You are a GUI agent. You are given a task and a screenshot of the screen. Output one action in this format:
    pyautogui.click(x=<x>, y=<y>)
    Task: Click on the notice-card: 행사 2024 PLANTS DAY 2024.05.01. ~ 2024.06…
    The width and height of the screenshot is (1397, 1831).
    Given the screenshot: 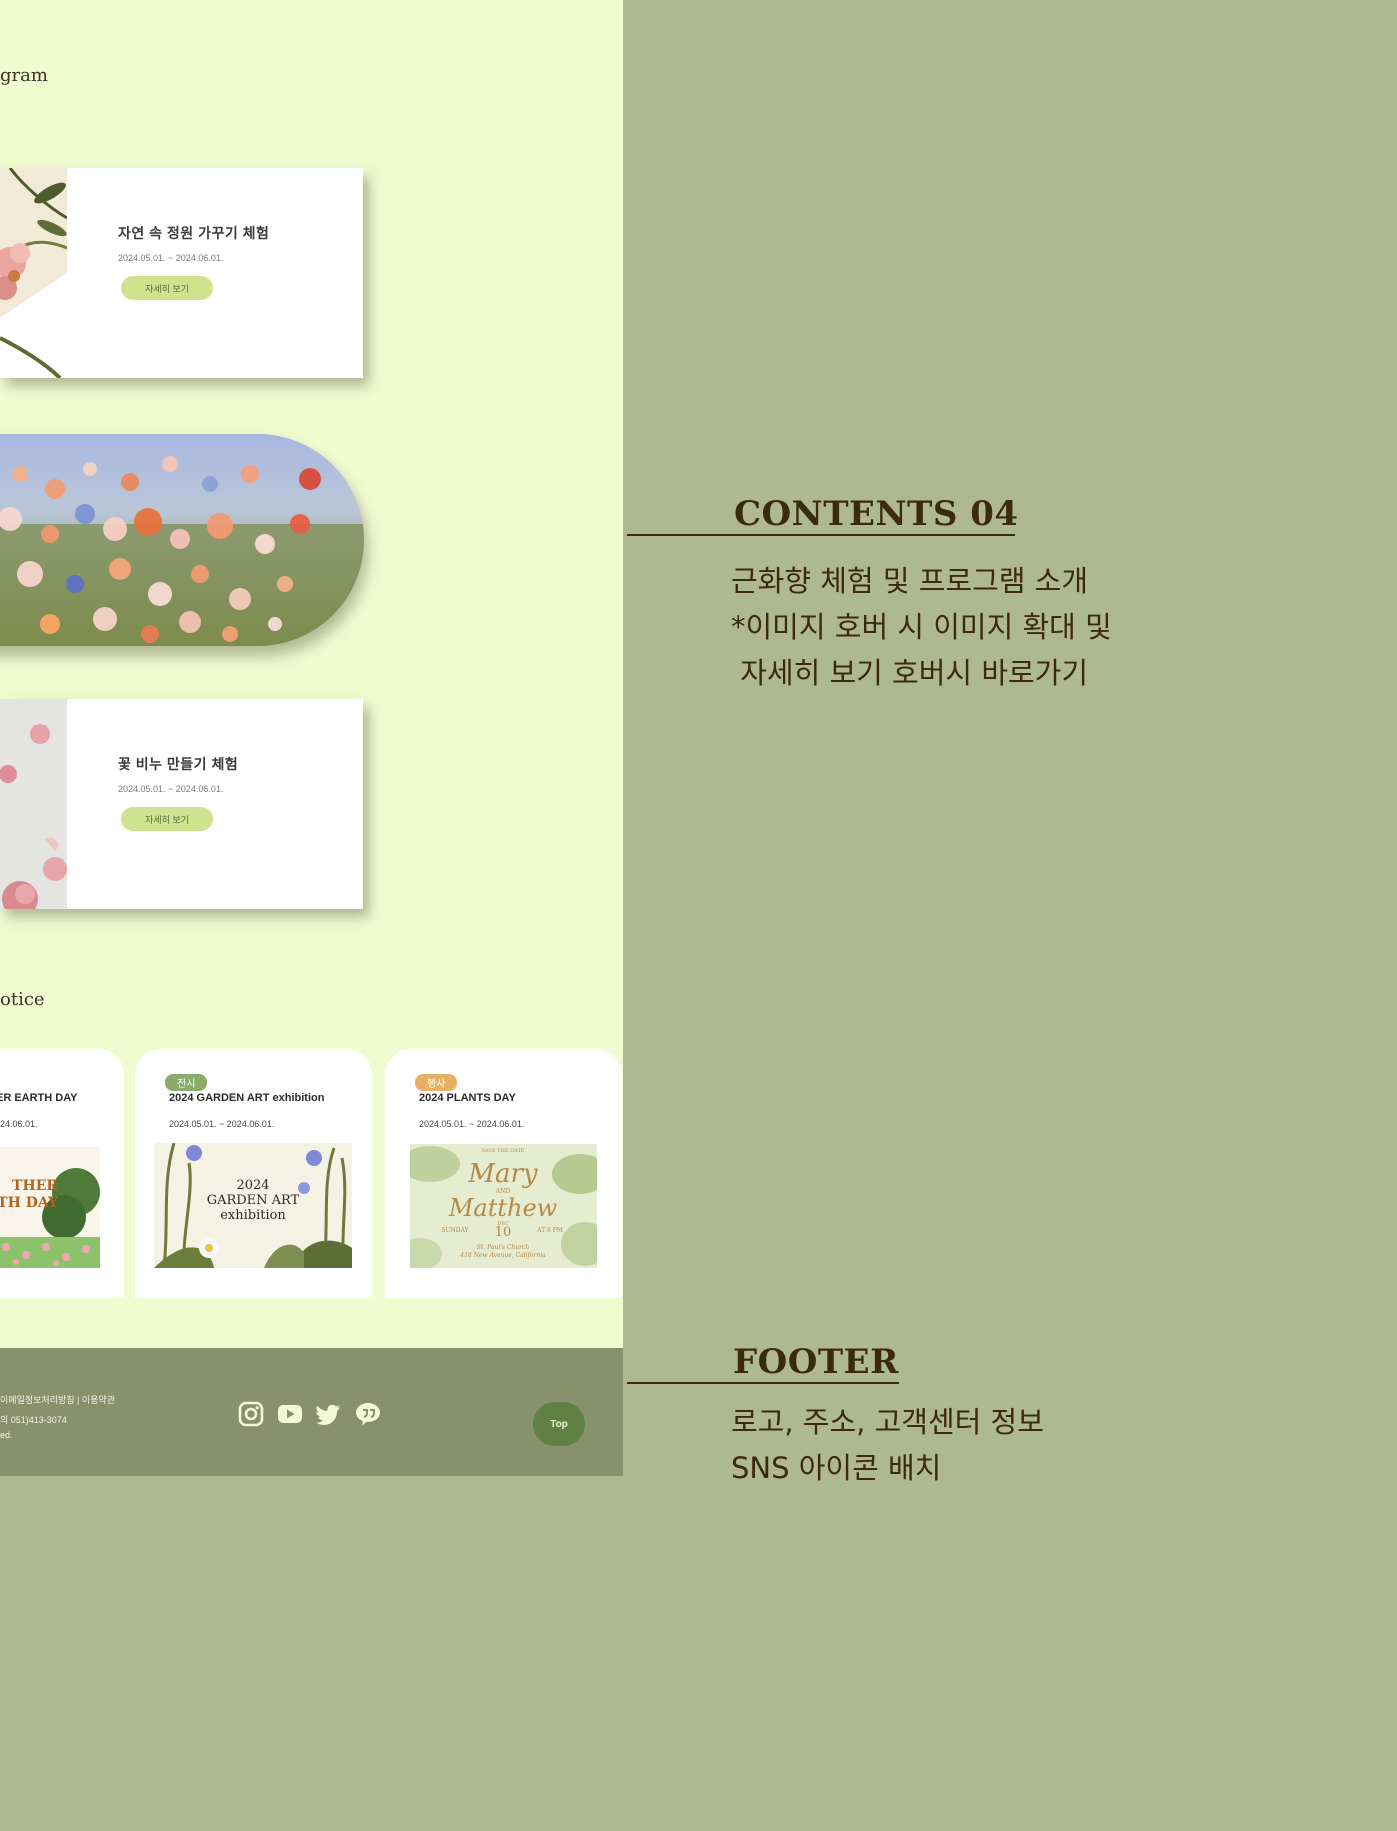 What is the action you would take?
    pyautogui.click(x=503, y=1173)
    